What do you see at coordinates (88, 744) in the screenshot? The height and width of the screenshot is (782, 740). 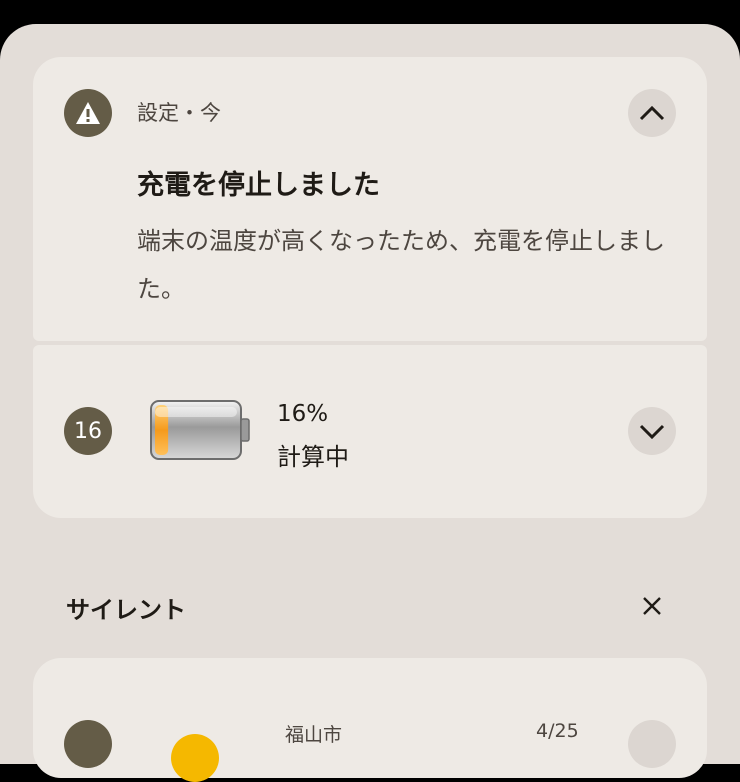 I see `weather-app-icon` at bounding box center [88, 744].